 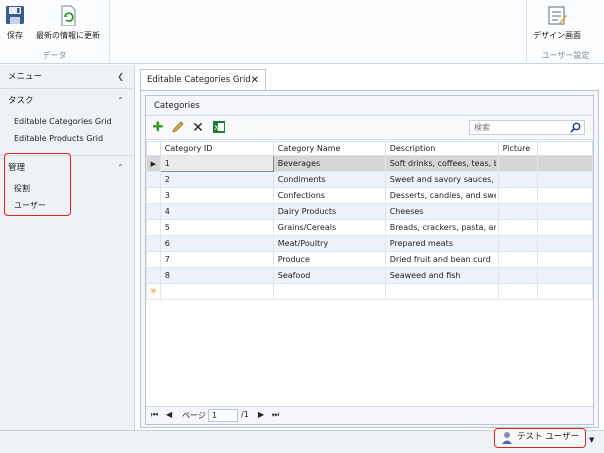 I want to click on cell-category-name: Confections, so click(x=329, y=195).